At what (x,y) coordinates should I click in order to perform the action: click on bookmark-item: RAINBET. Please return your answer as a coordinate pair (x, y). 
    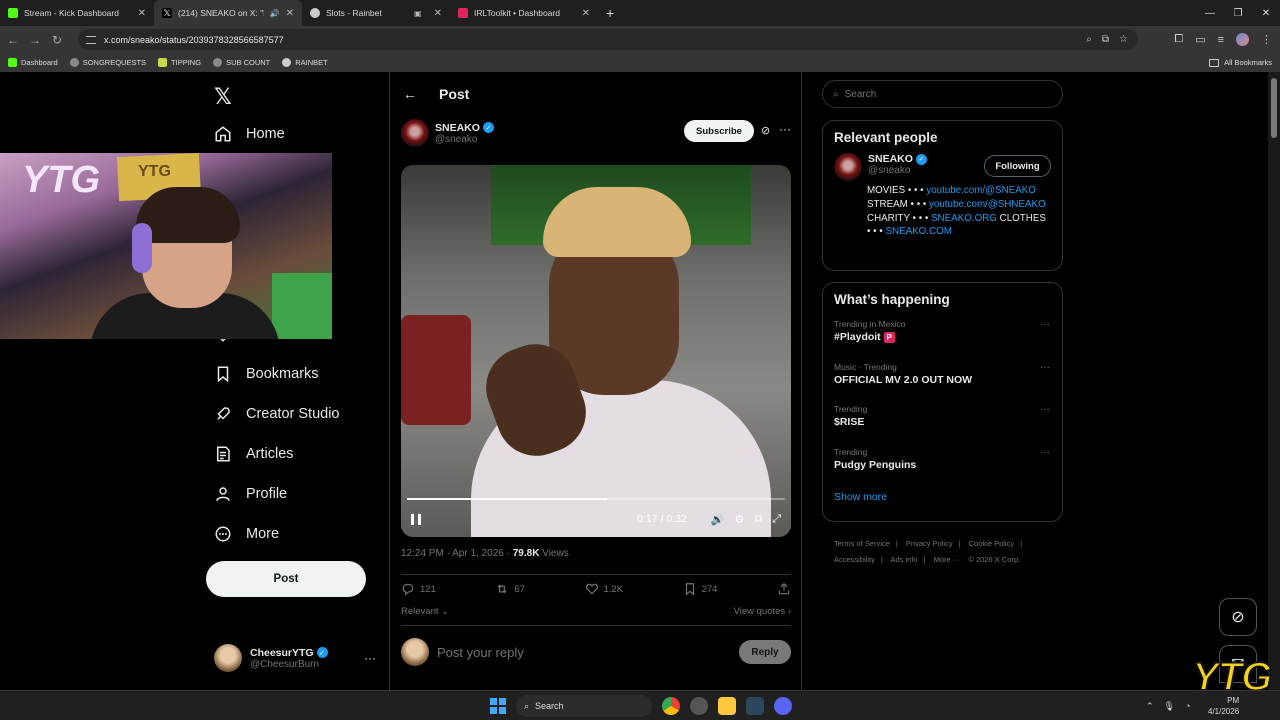
    Looking at the image, I should click on (305, 62).